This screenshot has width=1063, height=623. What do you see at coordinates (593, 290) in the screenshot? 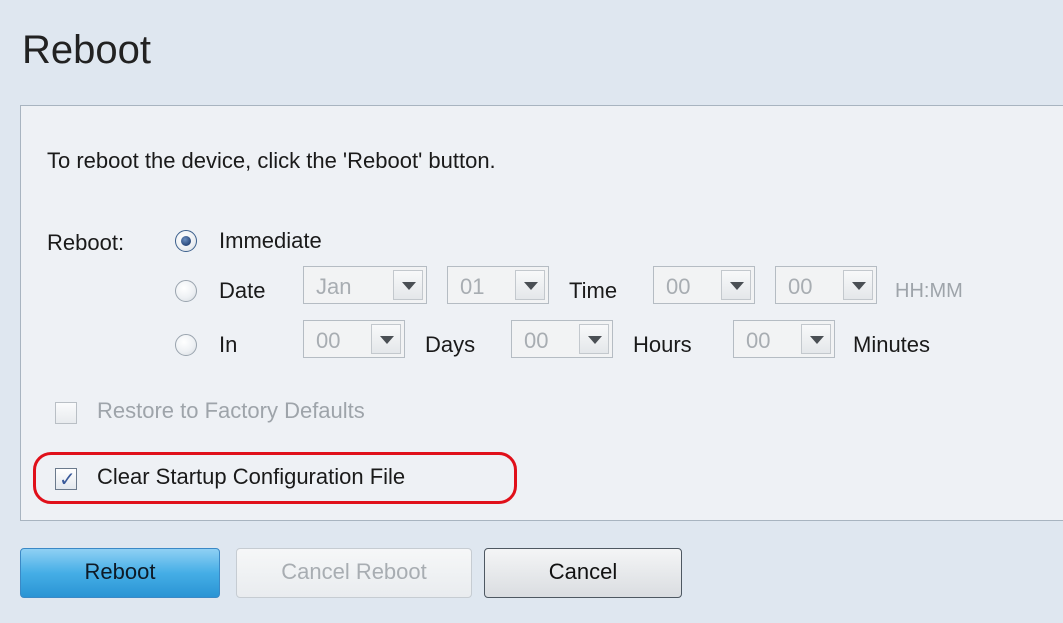
I see `time-label: Time` at bounding box center [593, 290].